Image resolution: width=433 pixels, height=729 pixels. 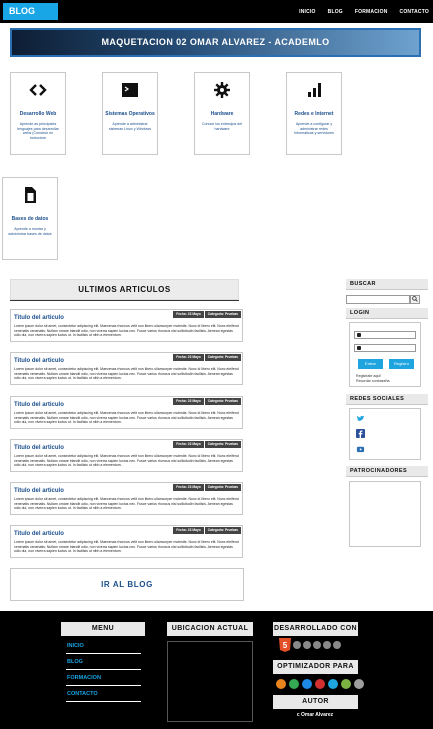 I want to click on section-divider, so click(x=124, y=300).